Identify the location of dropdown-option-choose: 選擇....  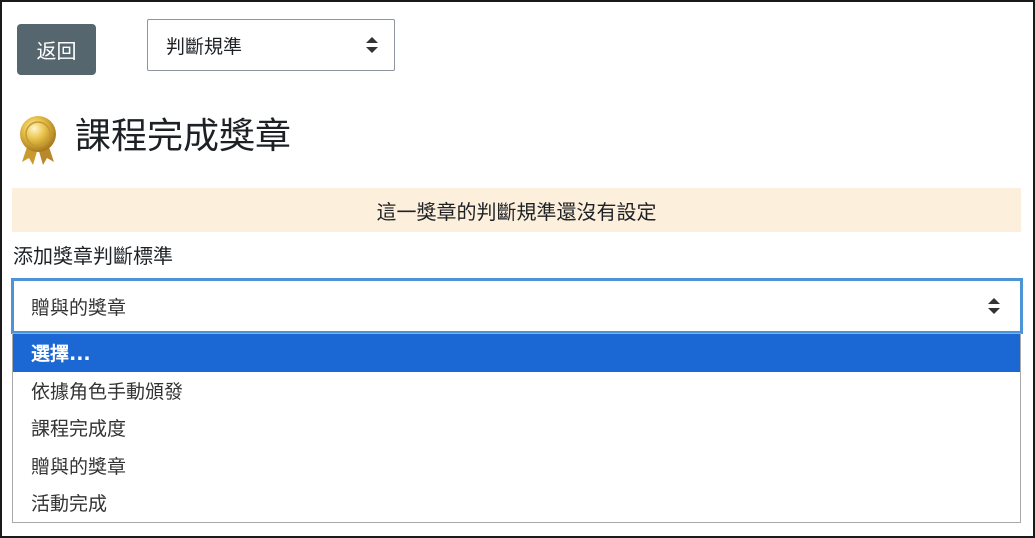
(516, 353).